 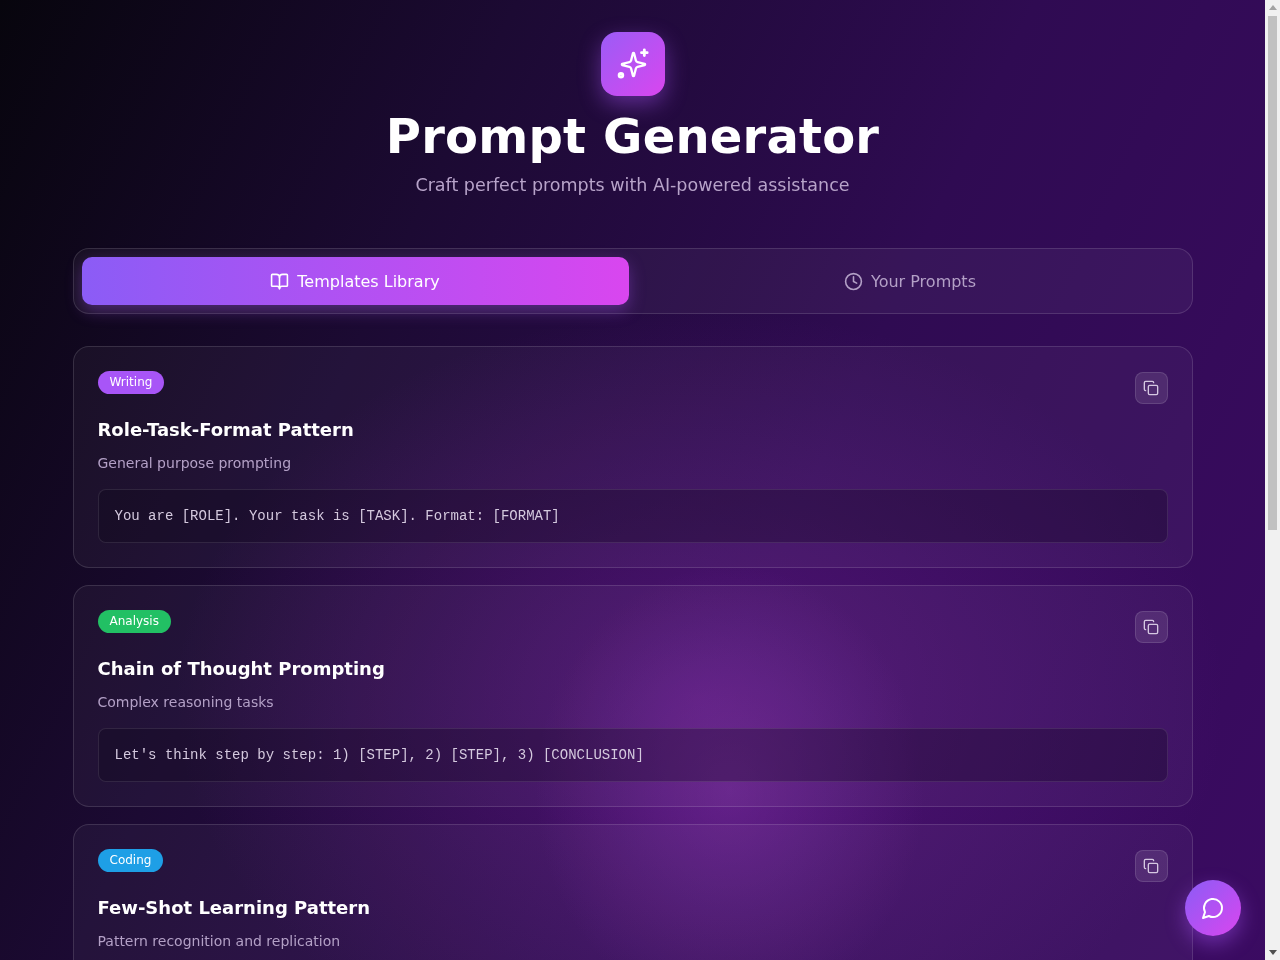 I want to click on template-title: Chain of Thought Prompting, so click(x=241, y=669).